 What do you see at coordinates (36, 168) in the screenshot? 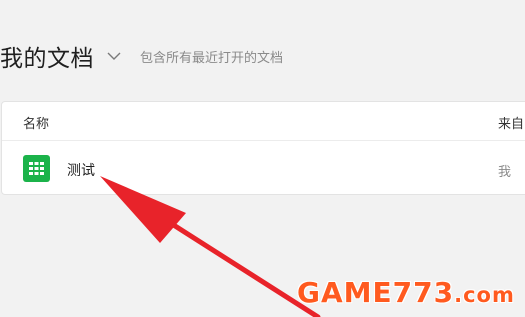
I see `spreadsheet-icon` at bounding box center [36, 168].